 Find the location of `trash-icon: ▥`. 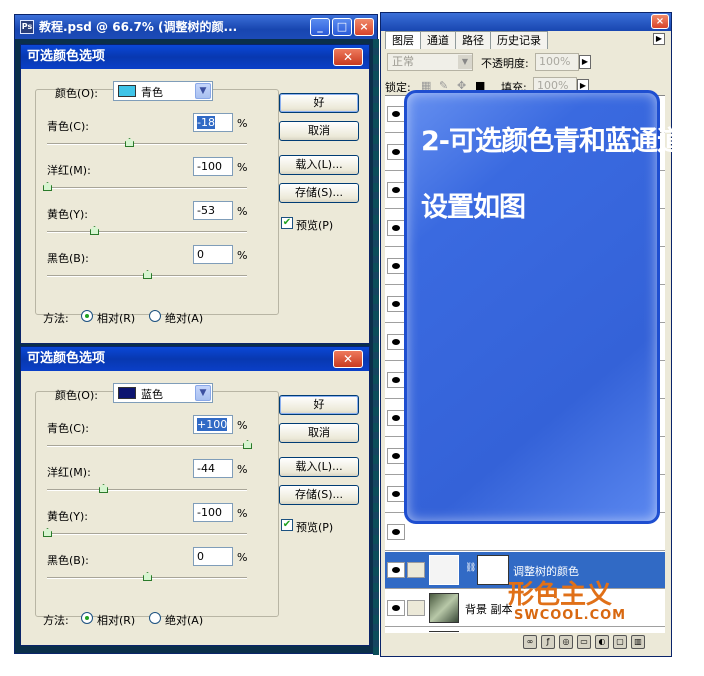

trash-icon: ▥ is located at coordinates (638, 642).